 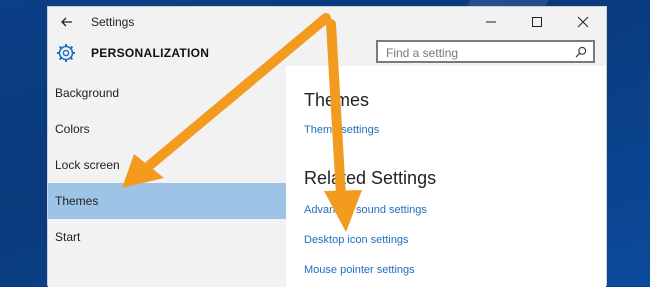 I want to click on sidebar-item-lock-screen: Lock screen, so click(x=167, y=165).